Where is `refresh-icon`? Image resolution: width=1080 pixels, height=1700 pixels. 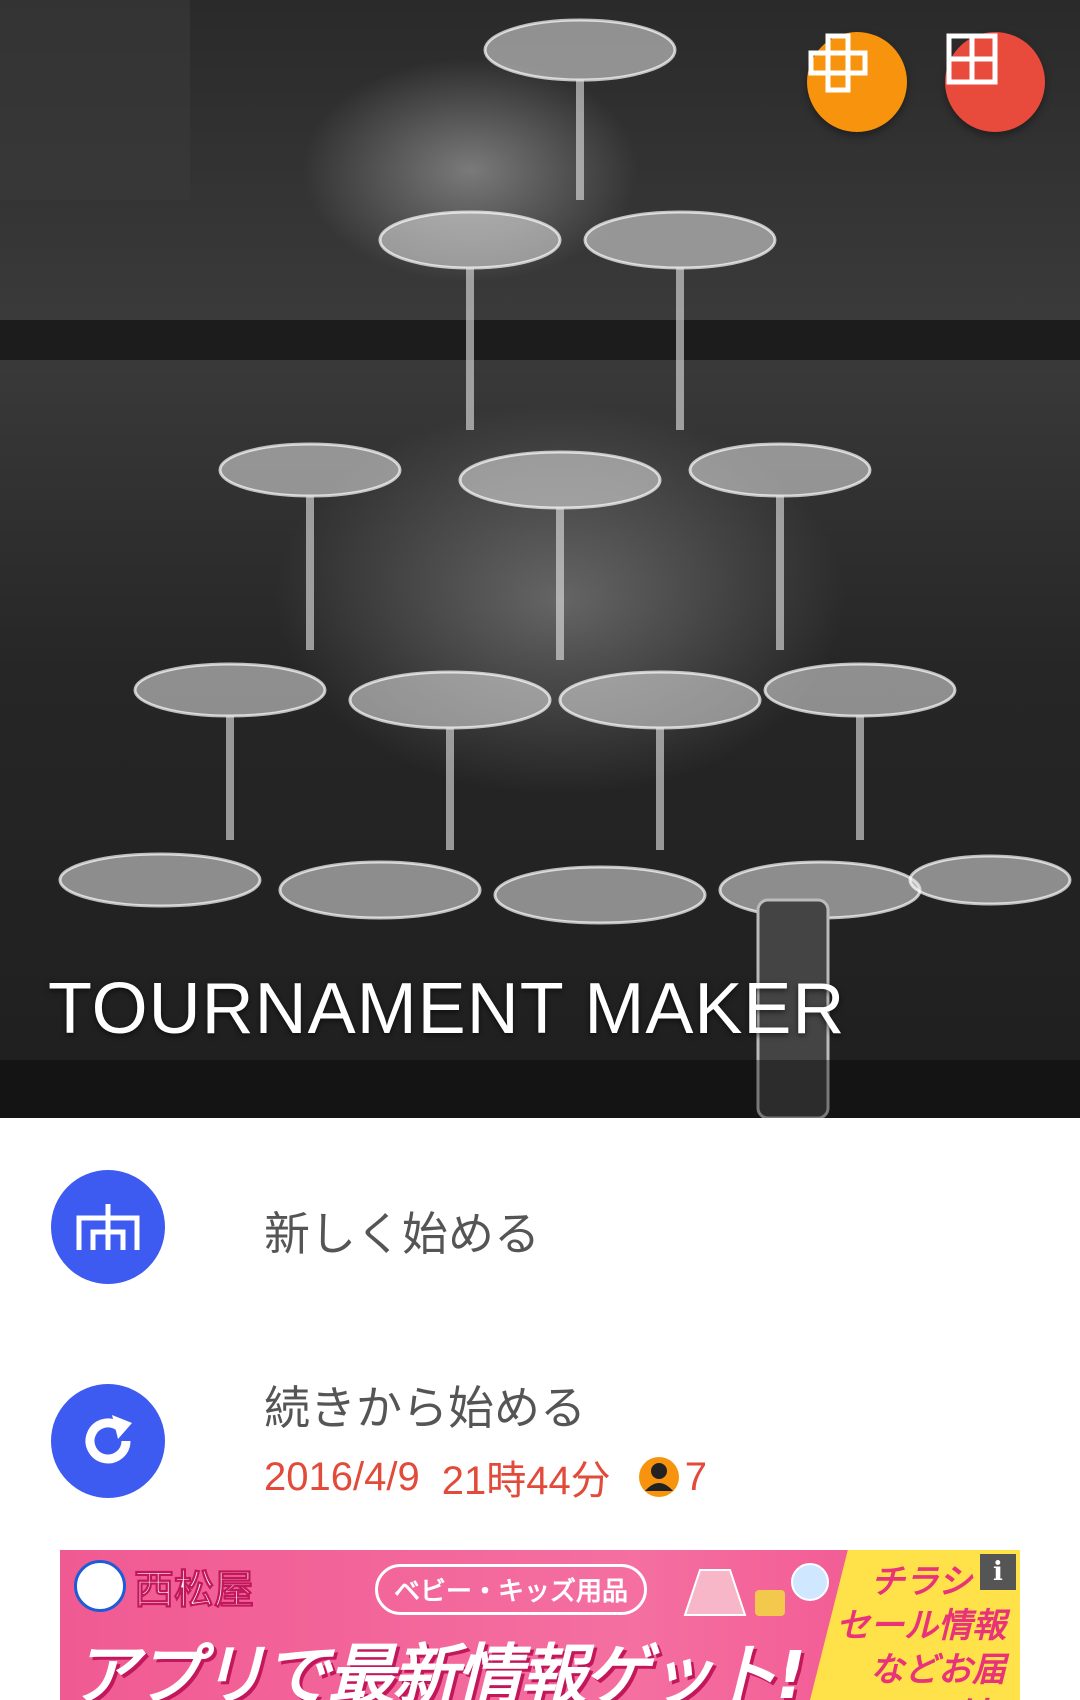 refresh-icon is located at coordinates (108, 1439).